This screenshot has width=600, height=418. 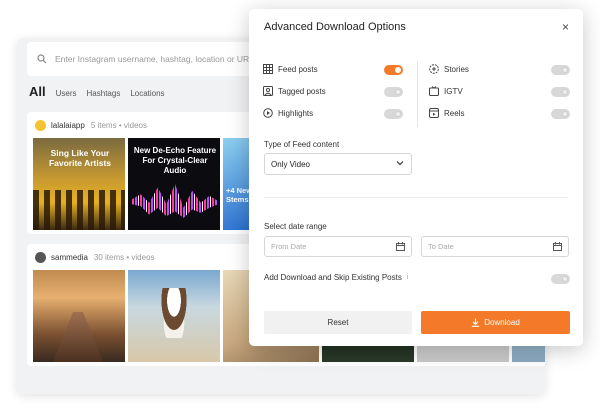 What do you see at coordinates (69, 257) in the screenshot?
I see `card-username: sammedia` at bounding box center [69, 257].